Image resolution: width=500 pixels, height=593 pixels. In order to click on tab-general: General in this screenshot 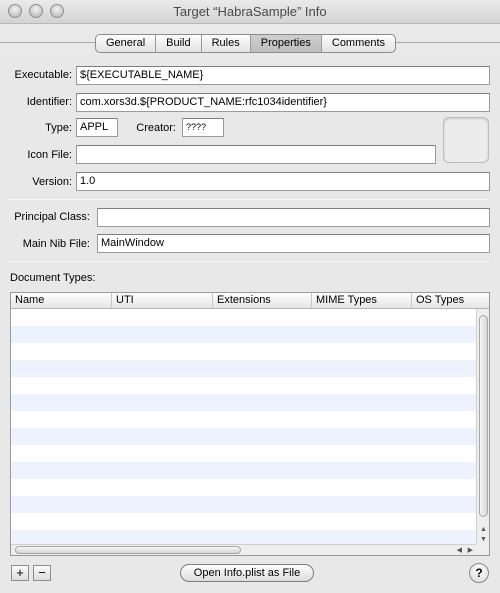, I will do `click(126, 43)`.